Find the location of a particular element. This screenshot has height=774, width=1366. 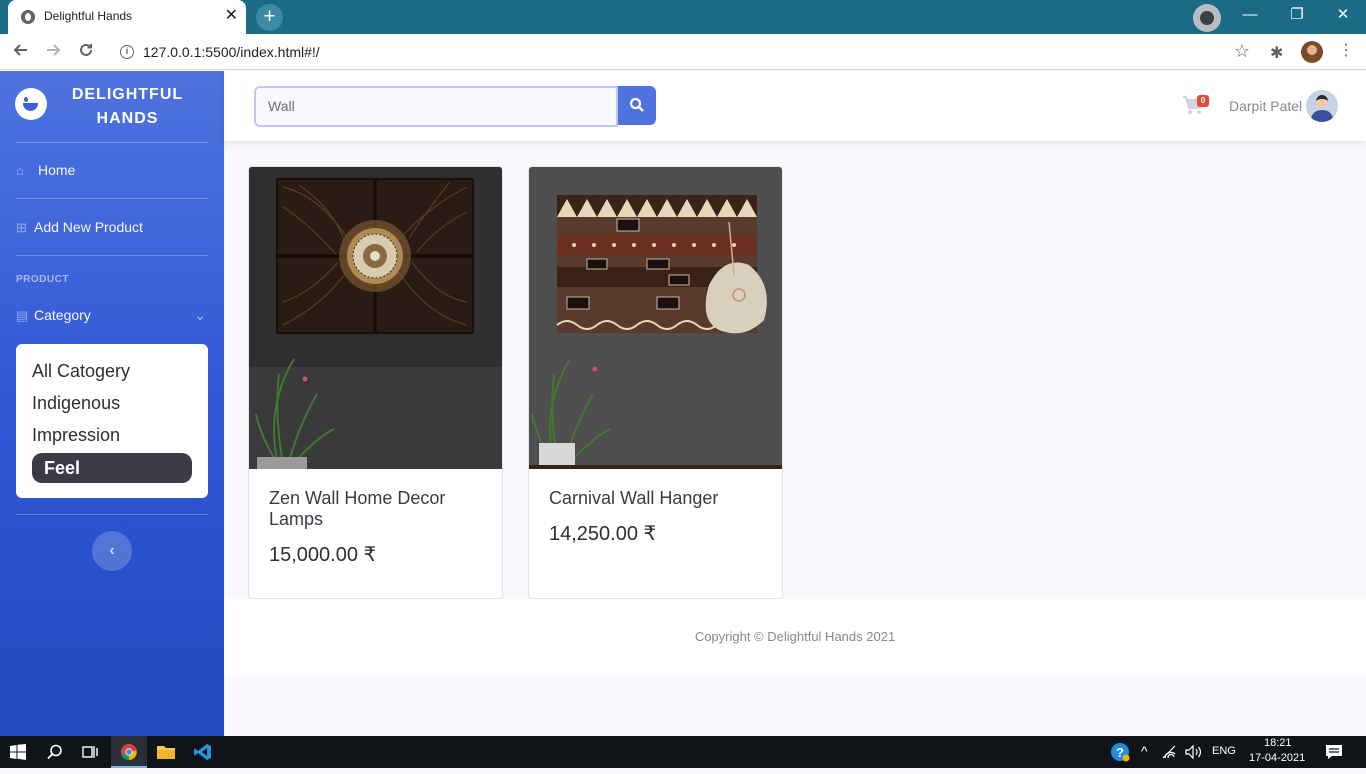

sidebar-item-home: ⌂ Home is located at coordinates (112, 170).